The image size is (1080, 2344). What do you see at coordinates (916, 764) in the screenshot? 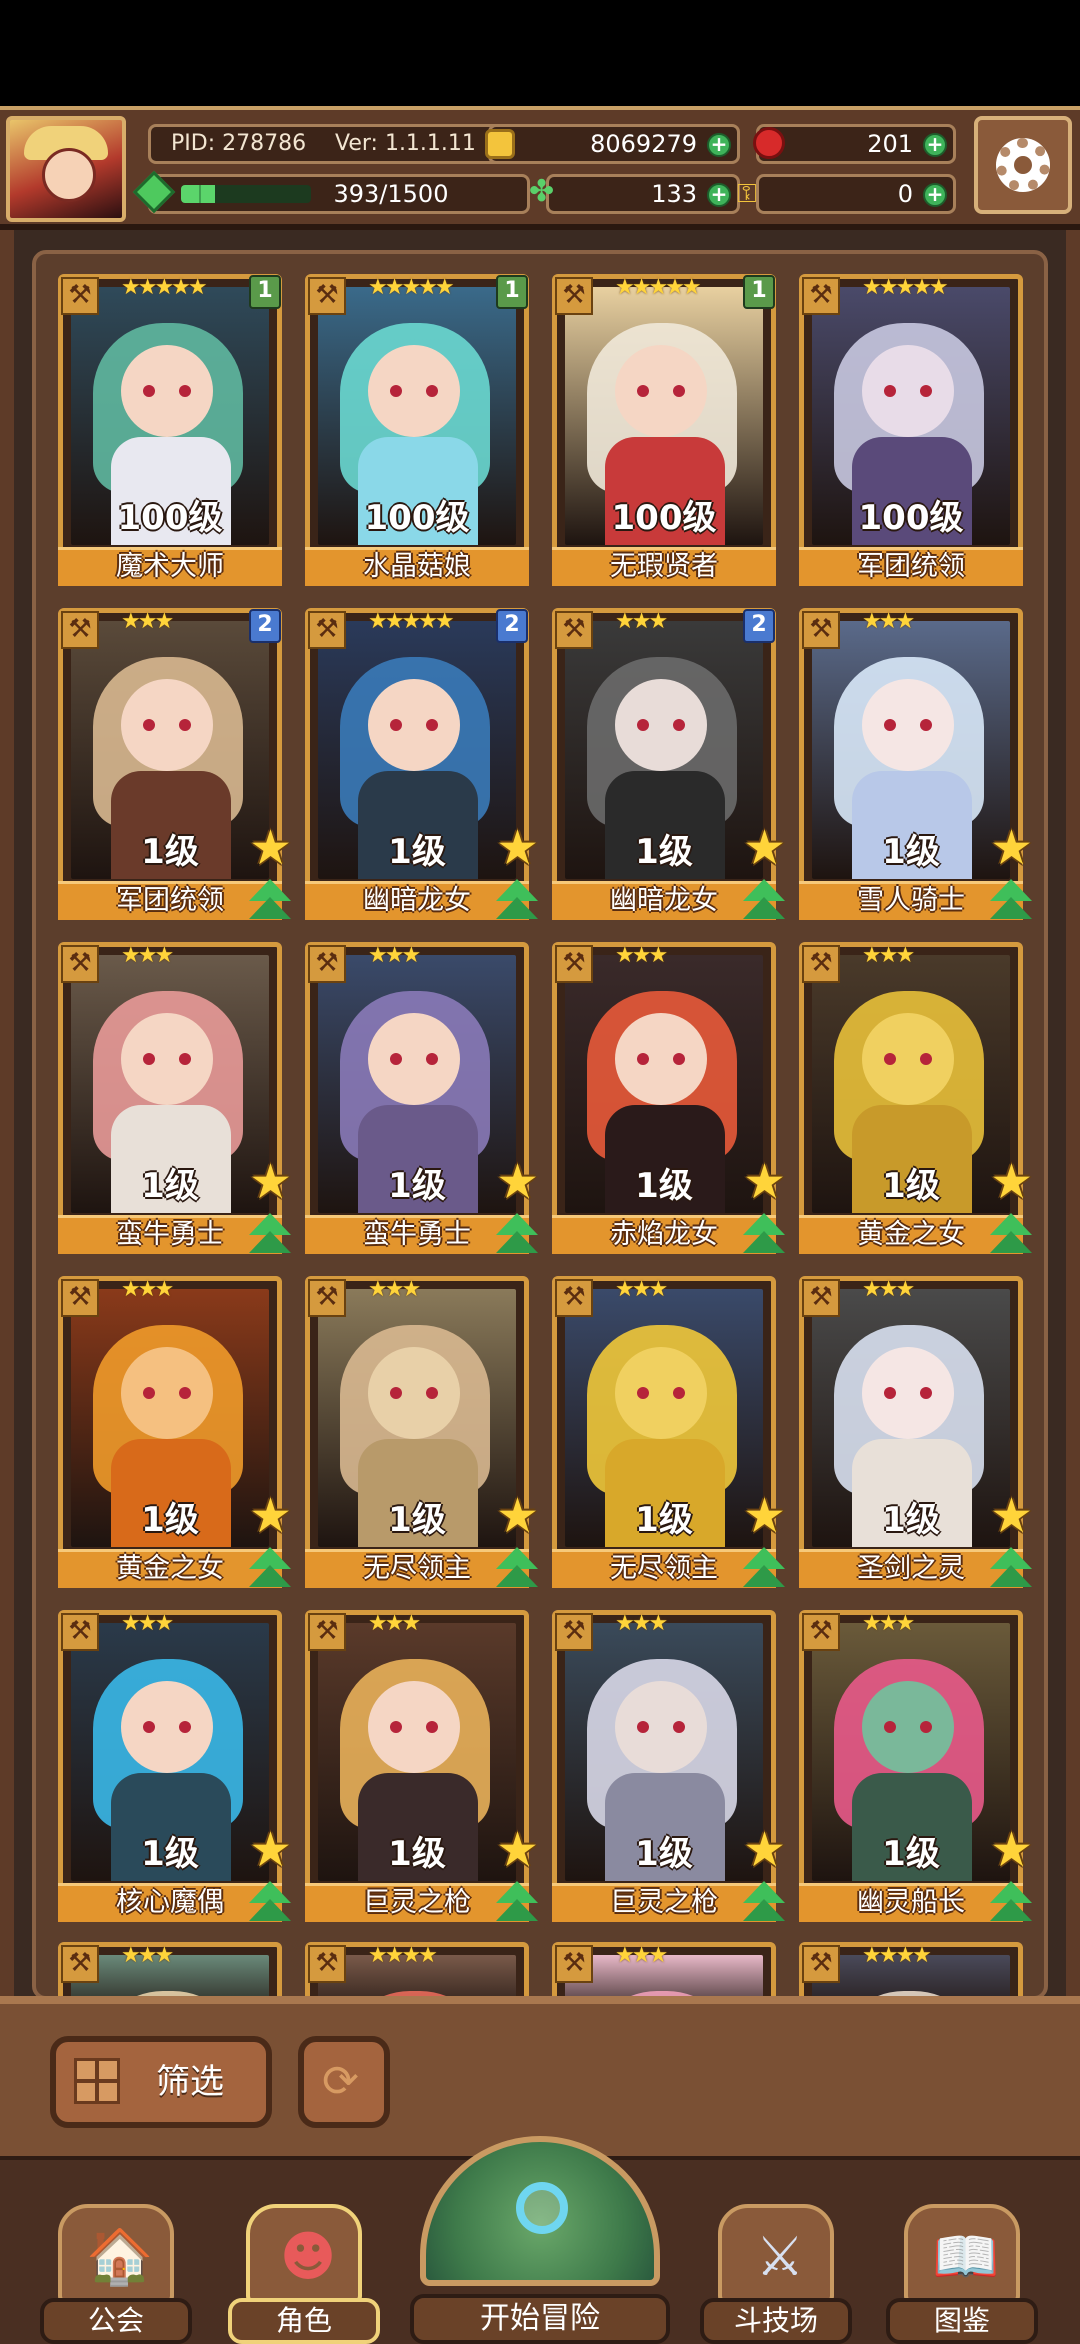
I see `character-card: ⚒ ★★★ 1级 雪人骑士 ★` at bounding box center [916, 764].